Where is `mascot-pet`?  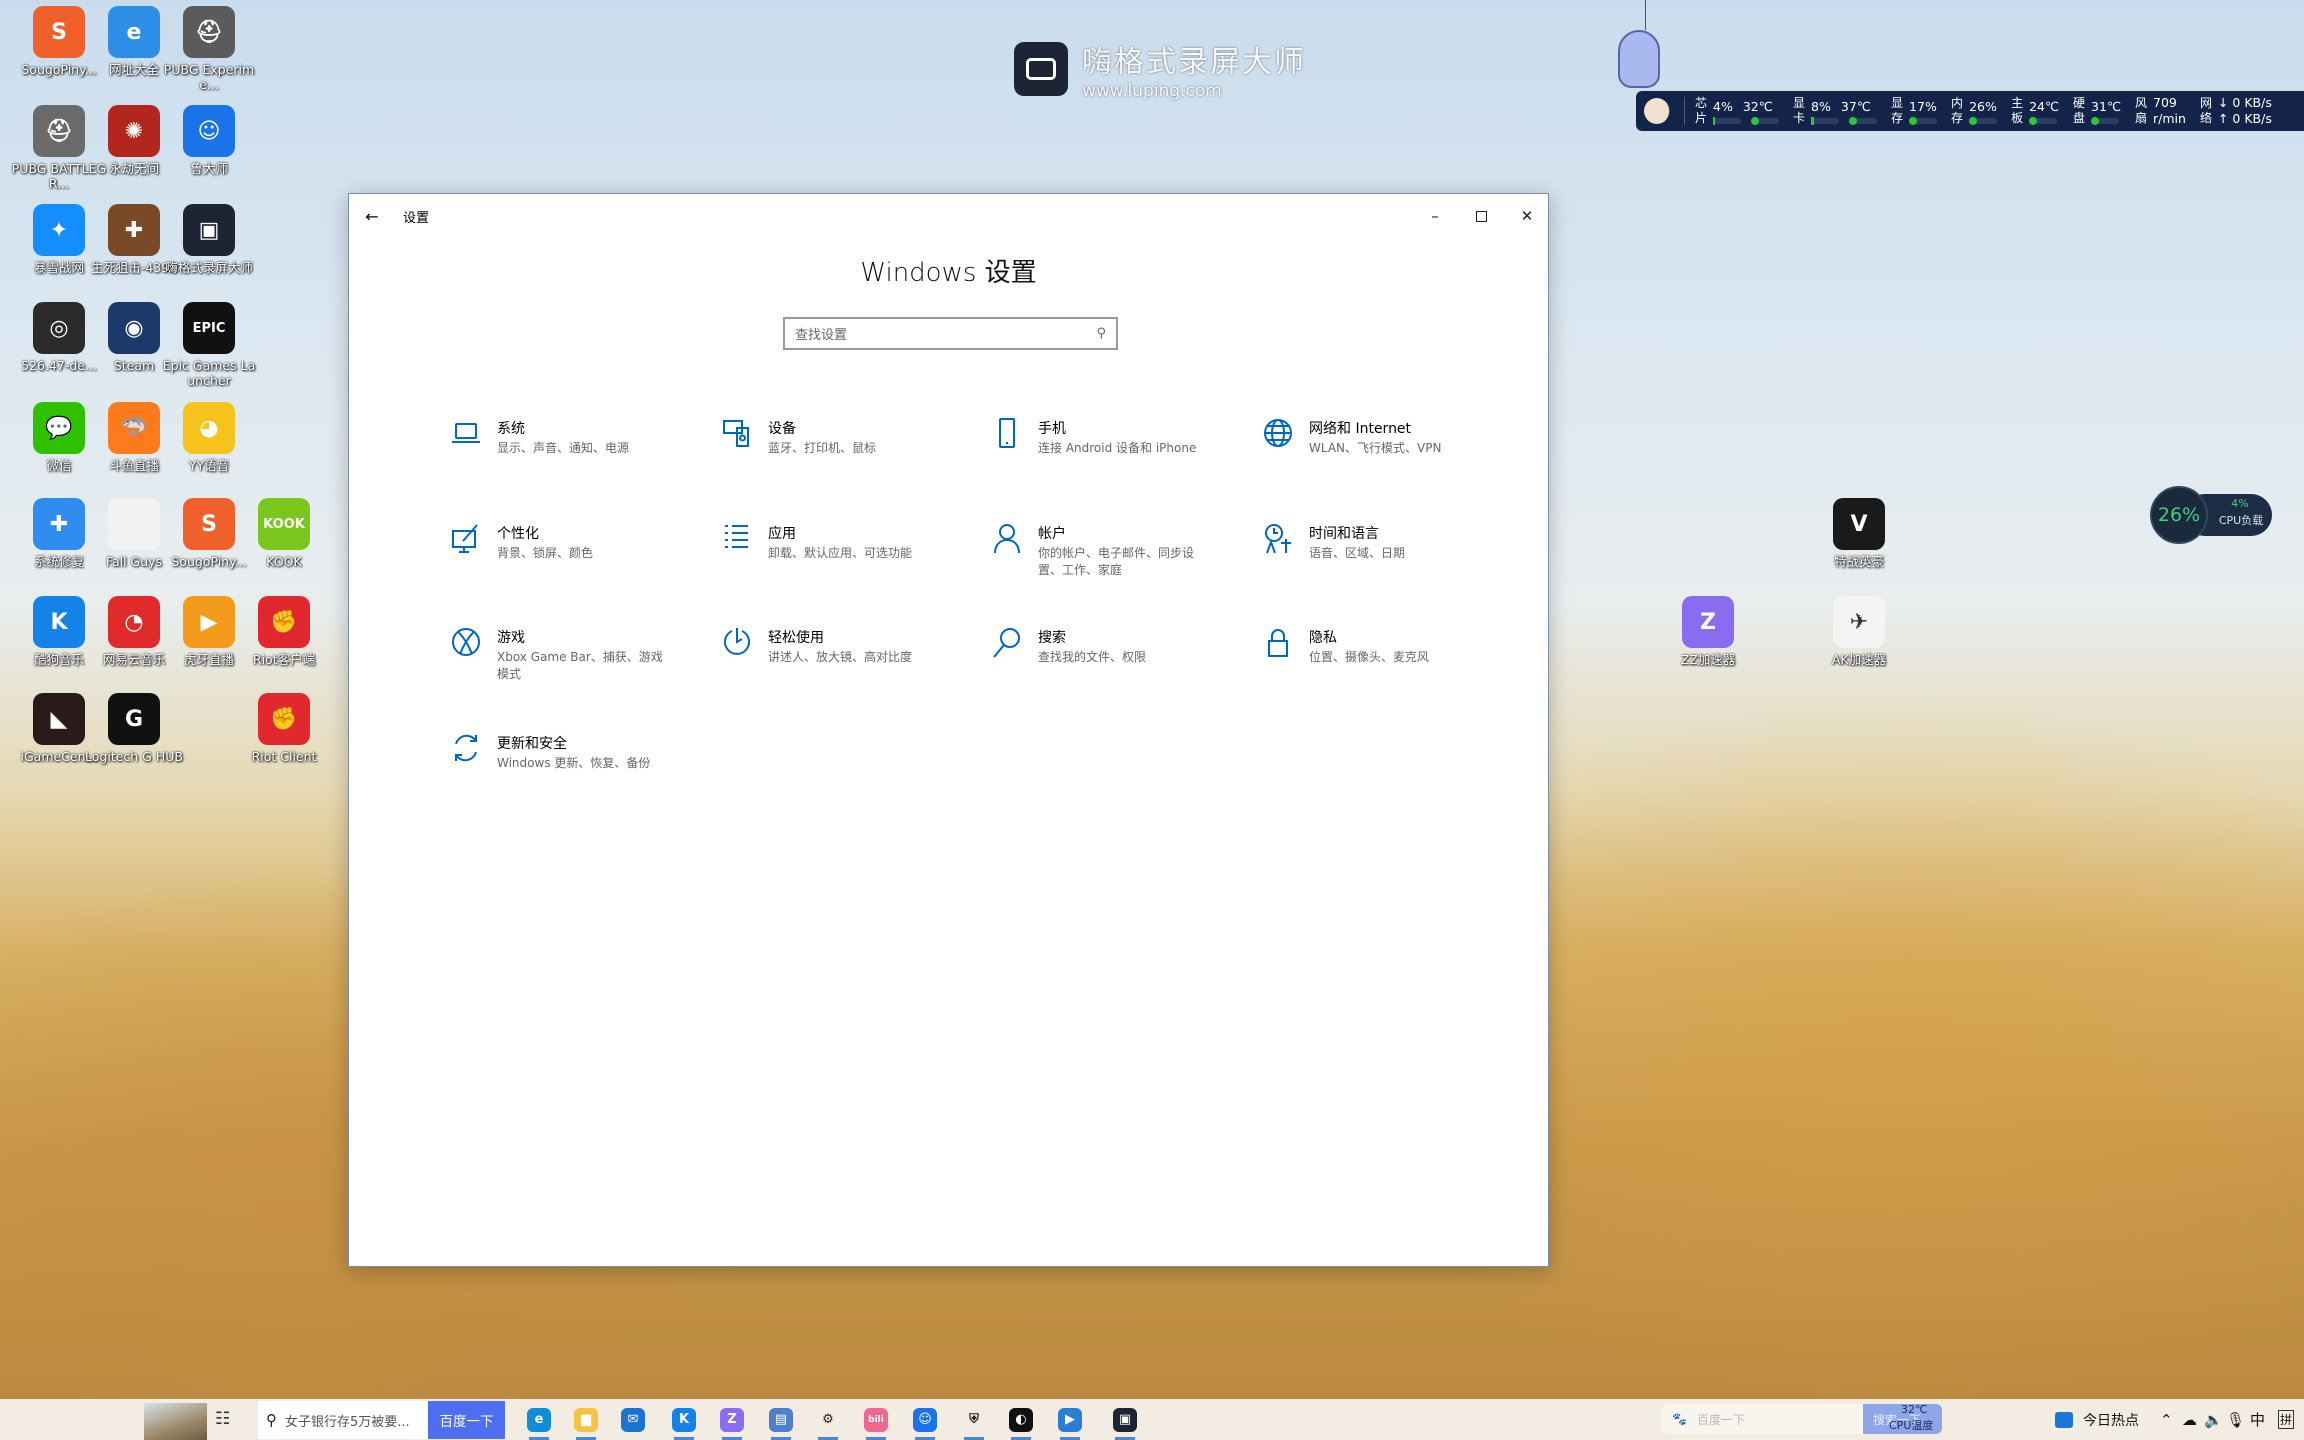
mascot-pet is located at coordinates (1632, 47).